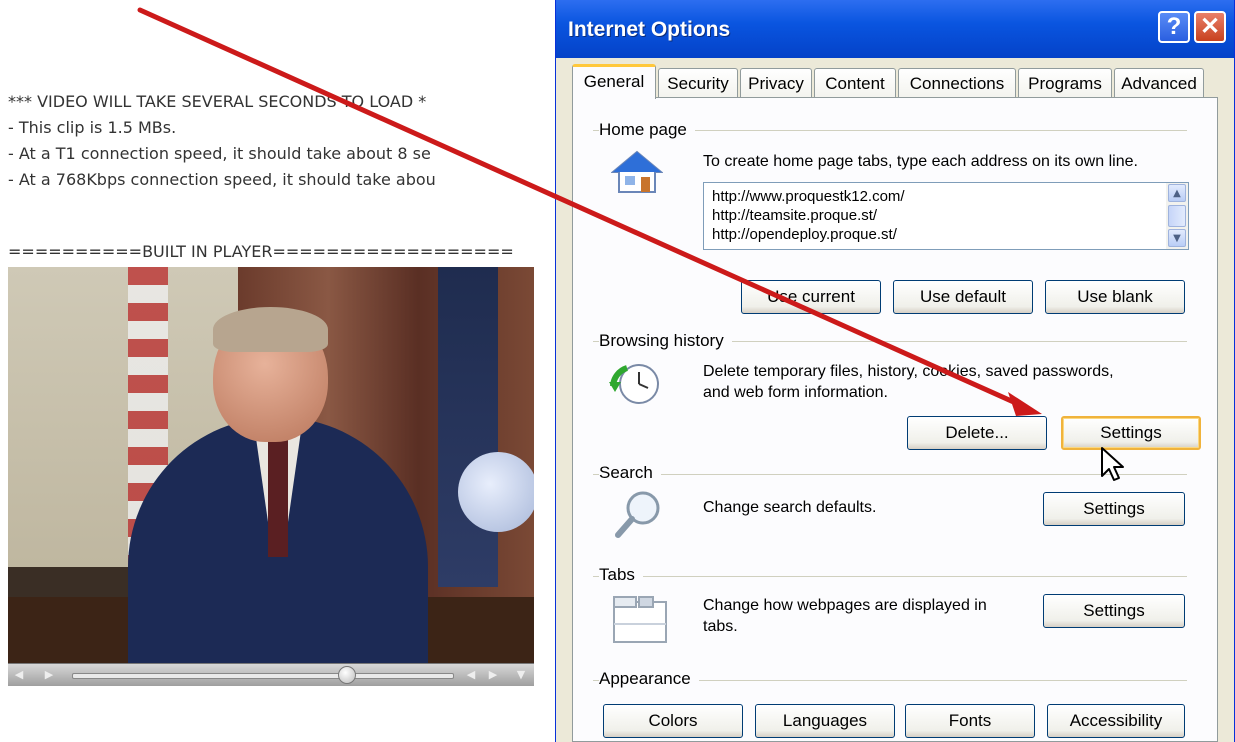 Image resolution: width=1235 pixels, height=742 pixels. What do you see at coordinates (970, 721) in the screenshot?
I see `fonts-button: Fonts` at bounding box center [970, 721].